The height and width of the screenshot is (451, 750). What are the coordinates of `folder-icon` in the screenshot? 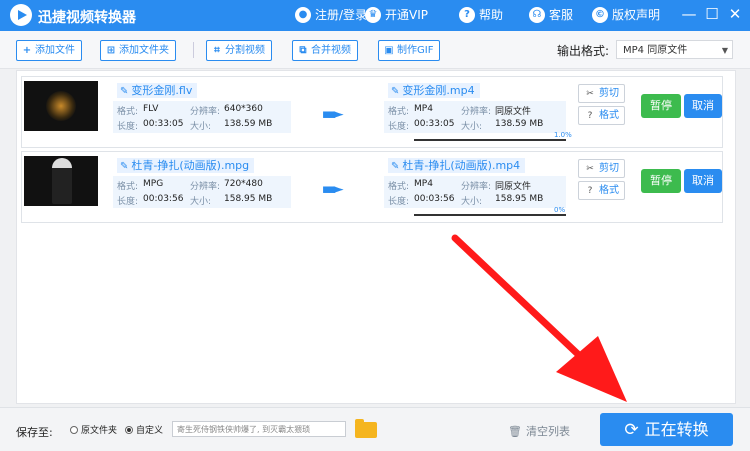 It's located at (366, 428).